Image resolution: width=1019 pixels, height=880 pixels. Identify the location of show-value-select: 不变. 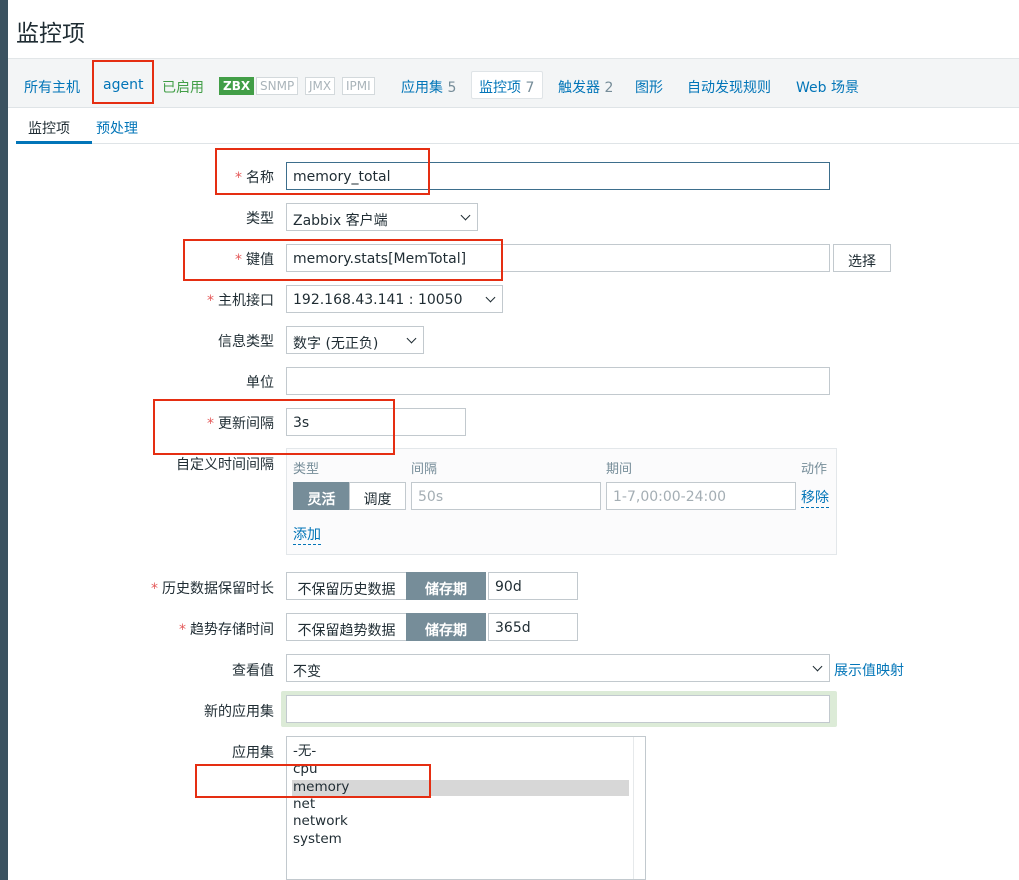
(558, 668).